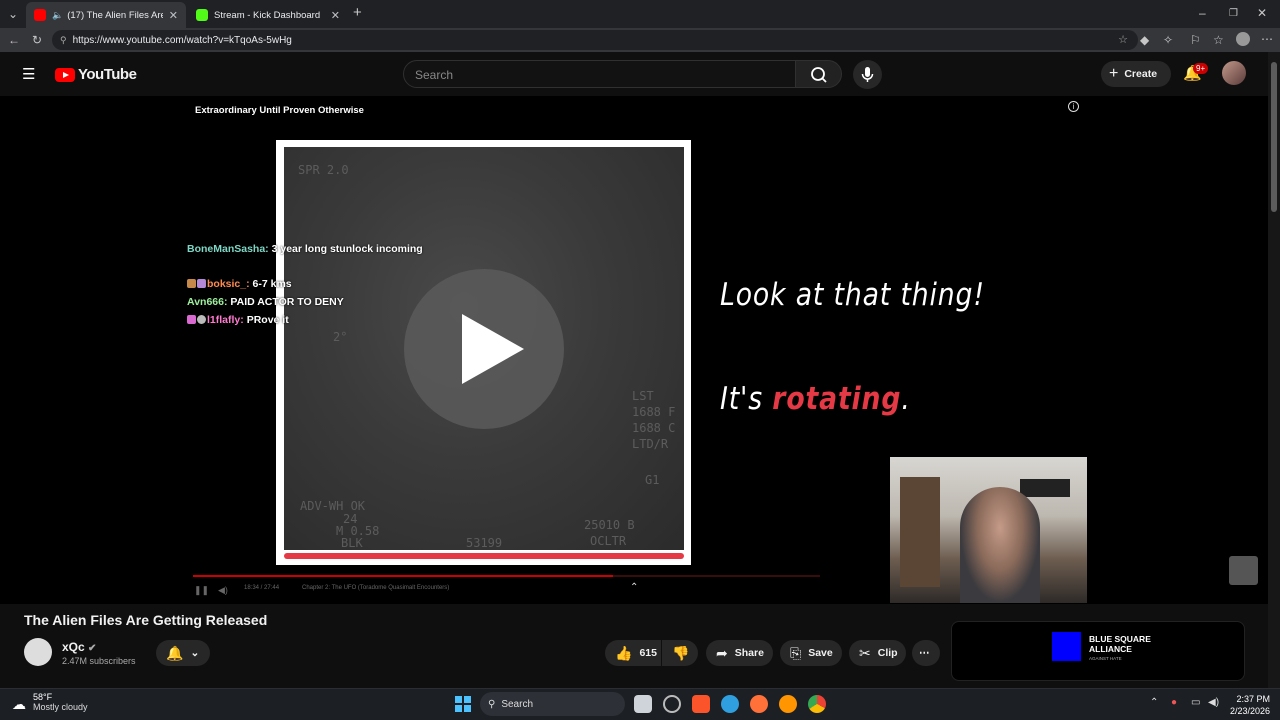 This screenshot has height=720, width=1280. What do you see at coordinates (183, 653) in the screenshot?
I see `subscription-bell-button: 🔔 ⌄` at bounding box center [183, 653].